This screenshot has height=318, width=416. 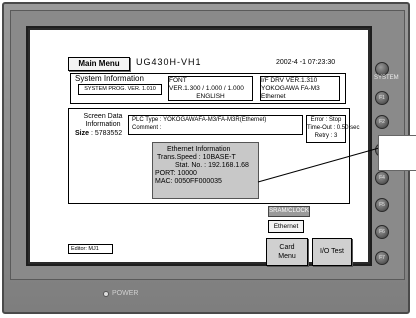 I want to click on card-menu-button: Card Menu, so click(x=287, y=252).